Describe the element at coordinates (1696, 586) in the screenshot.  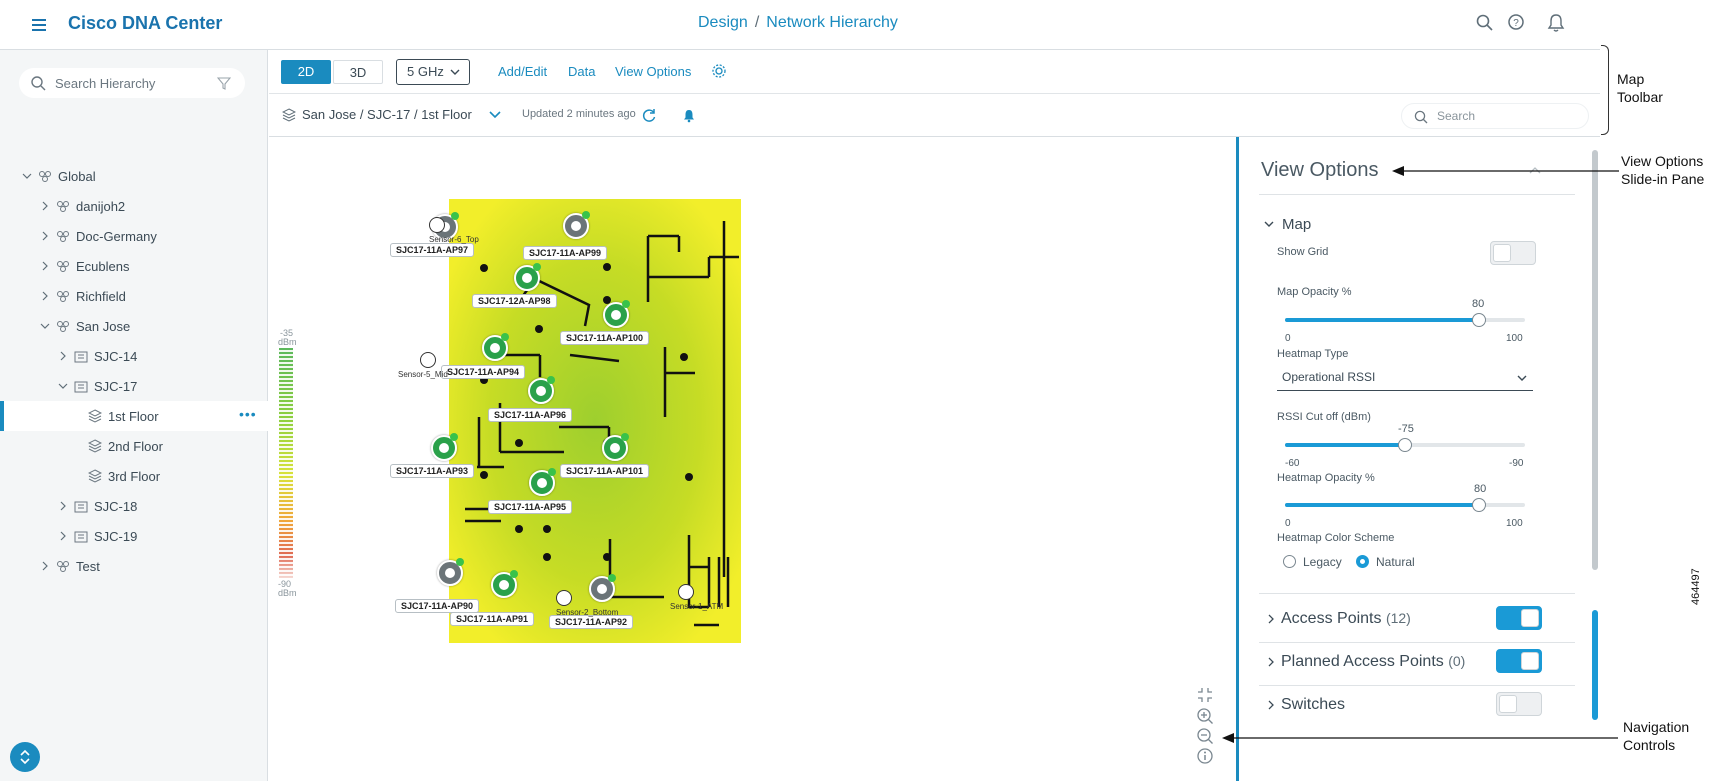
I see `figure-id: 464497` at that location.